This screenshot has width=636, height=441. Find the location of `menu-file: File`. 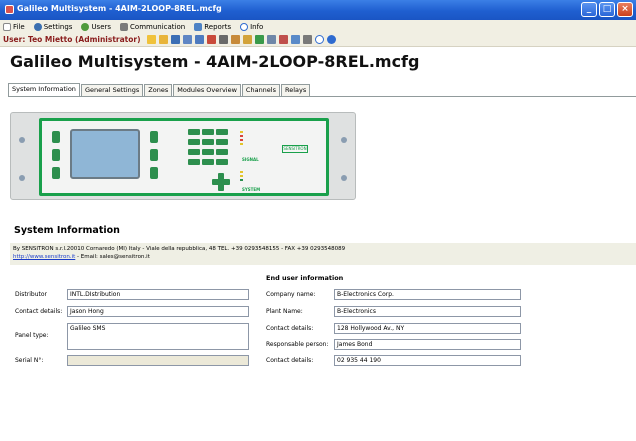

menu-file: File is located at coordinates (14, 26).